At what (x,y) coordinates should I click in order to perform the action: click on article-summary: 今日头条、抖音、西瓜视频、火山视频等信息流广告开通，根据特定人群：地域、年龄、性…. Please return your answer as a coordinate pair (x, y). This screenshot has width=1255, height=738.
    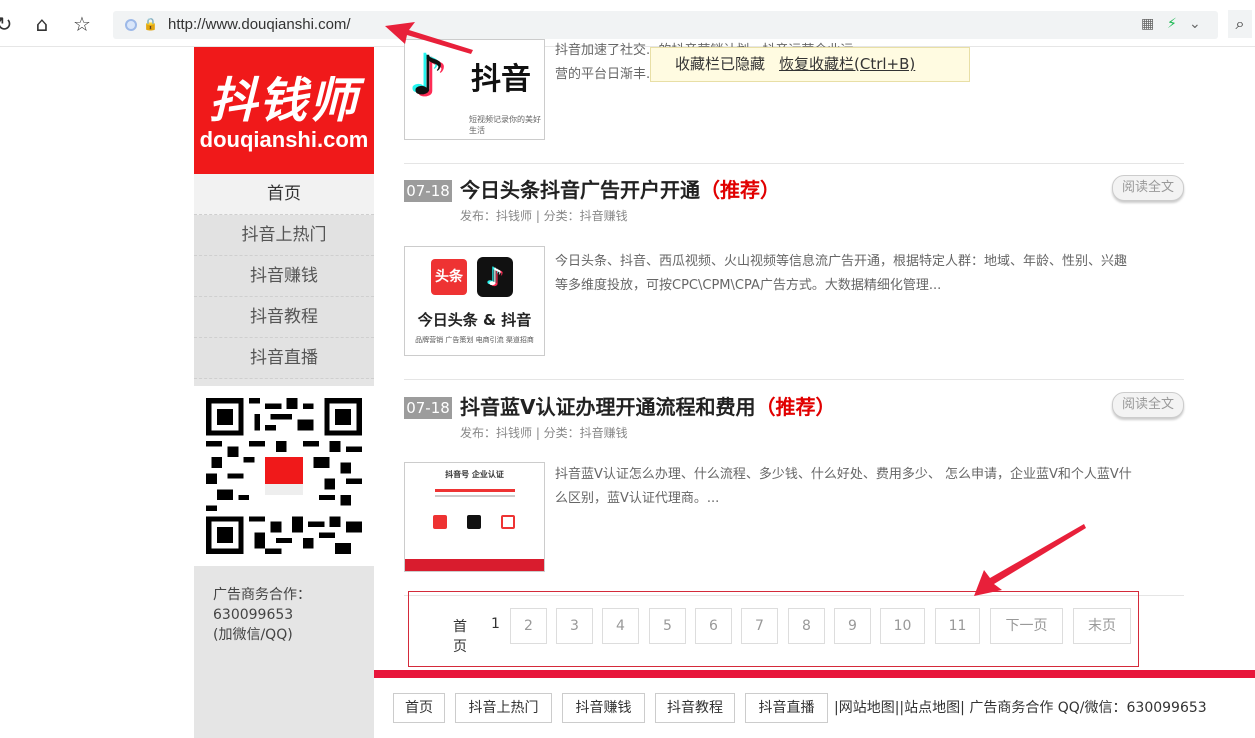
    Looking at the image, I should click on (870, 274).